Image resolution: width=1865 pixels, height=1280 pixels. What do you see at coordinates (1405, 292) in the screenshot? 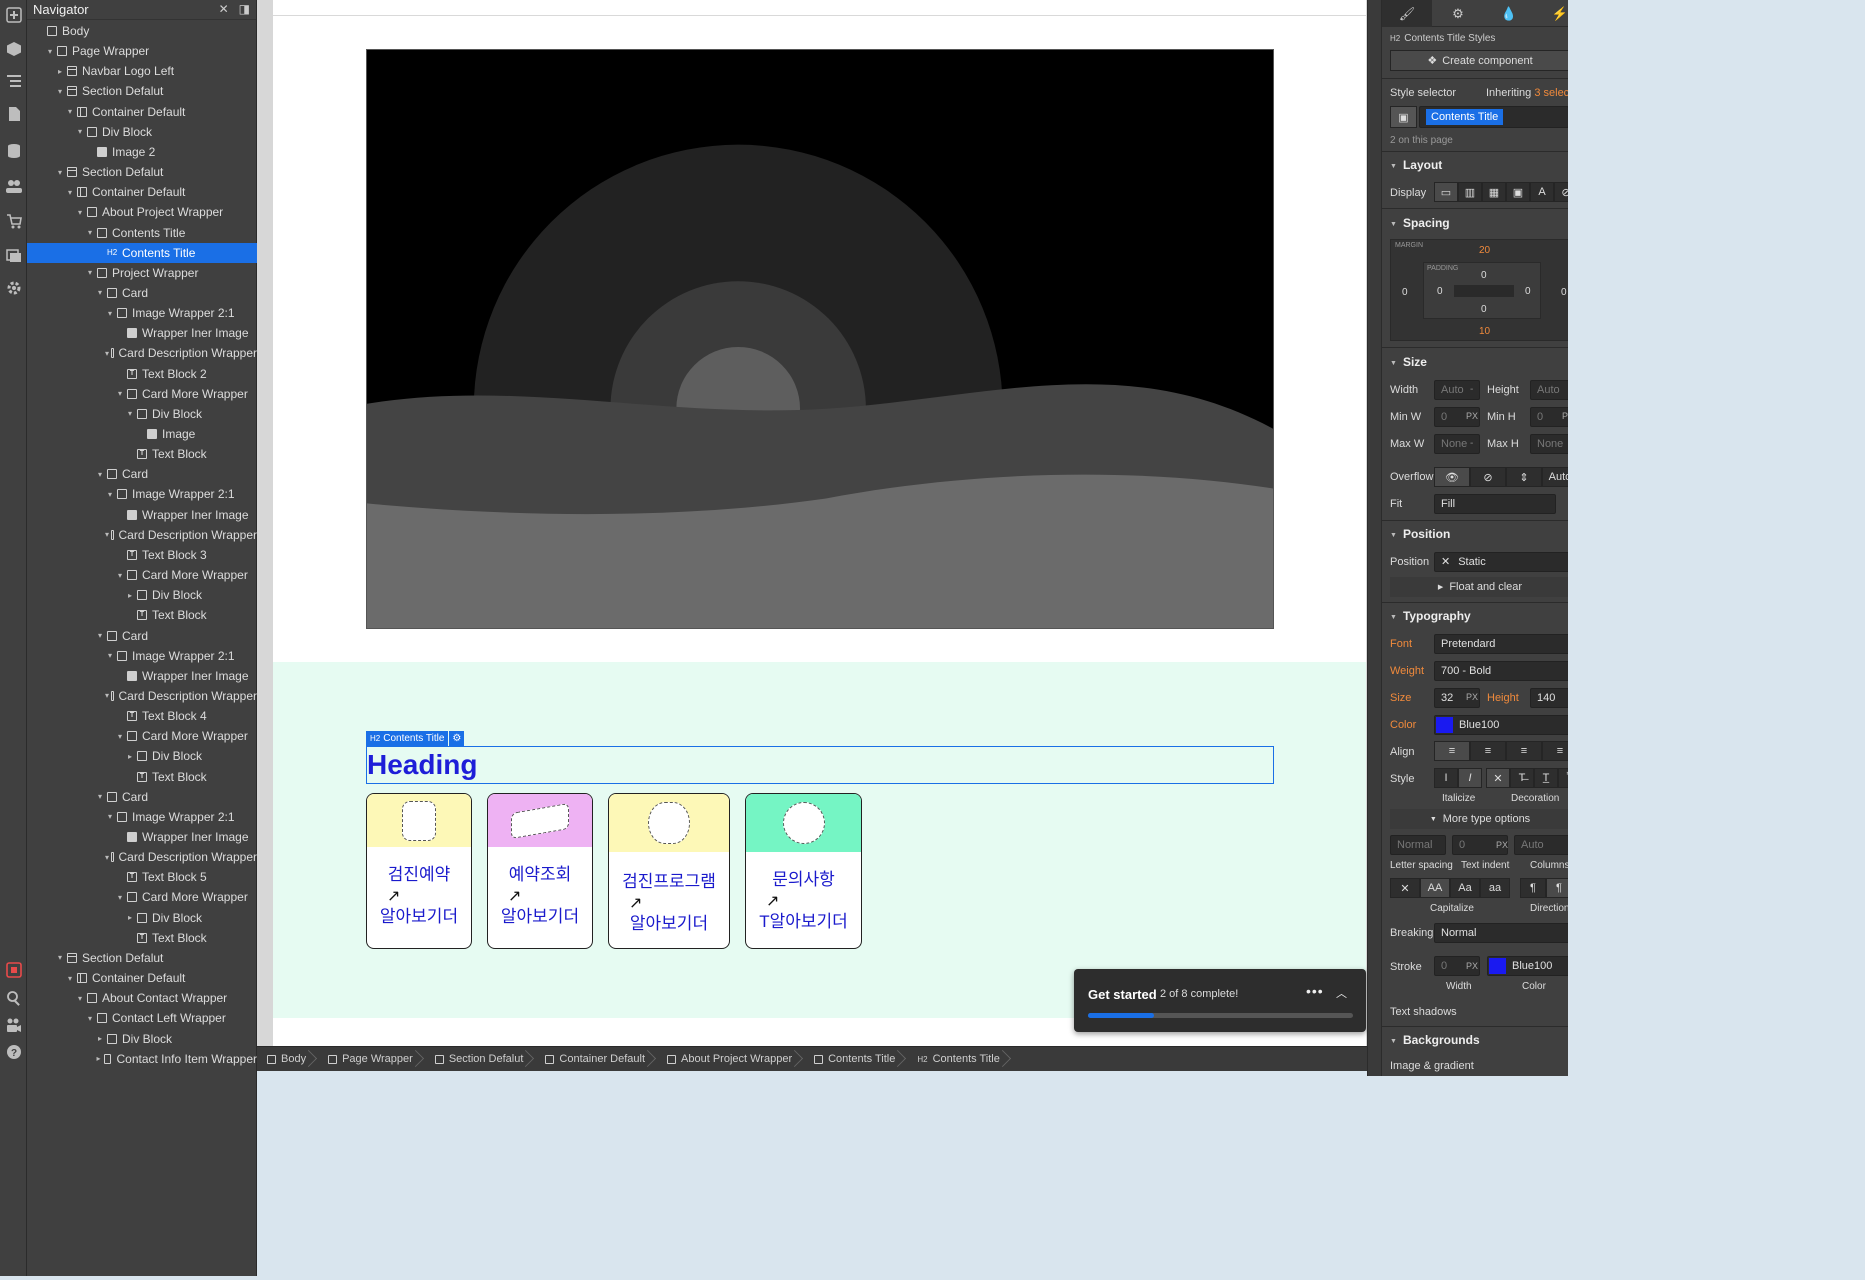
I see `margin-left-value: 0` at bounding box center [1405, 292].